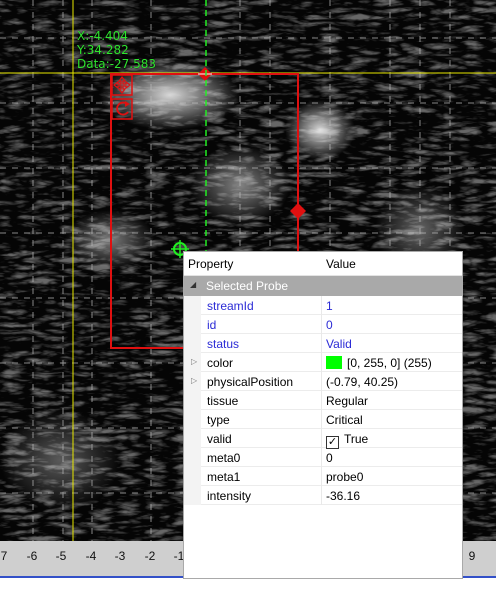  I want to click on category-label: Selected Probe, so click(247, 286).